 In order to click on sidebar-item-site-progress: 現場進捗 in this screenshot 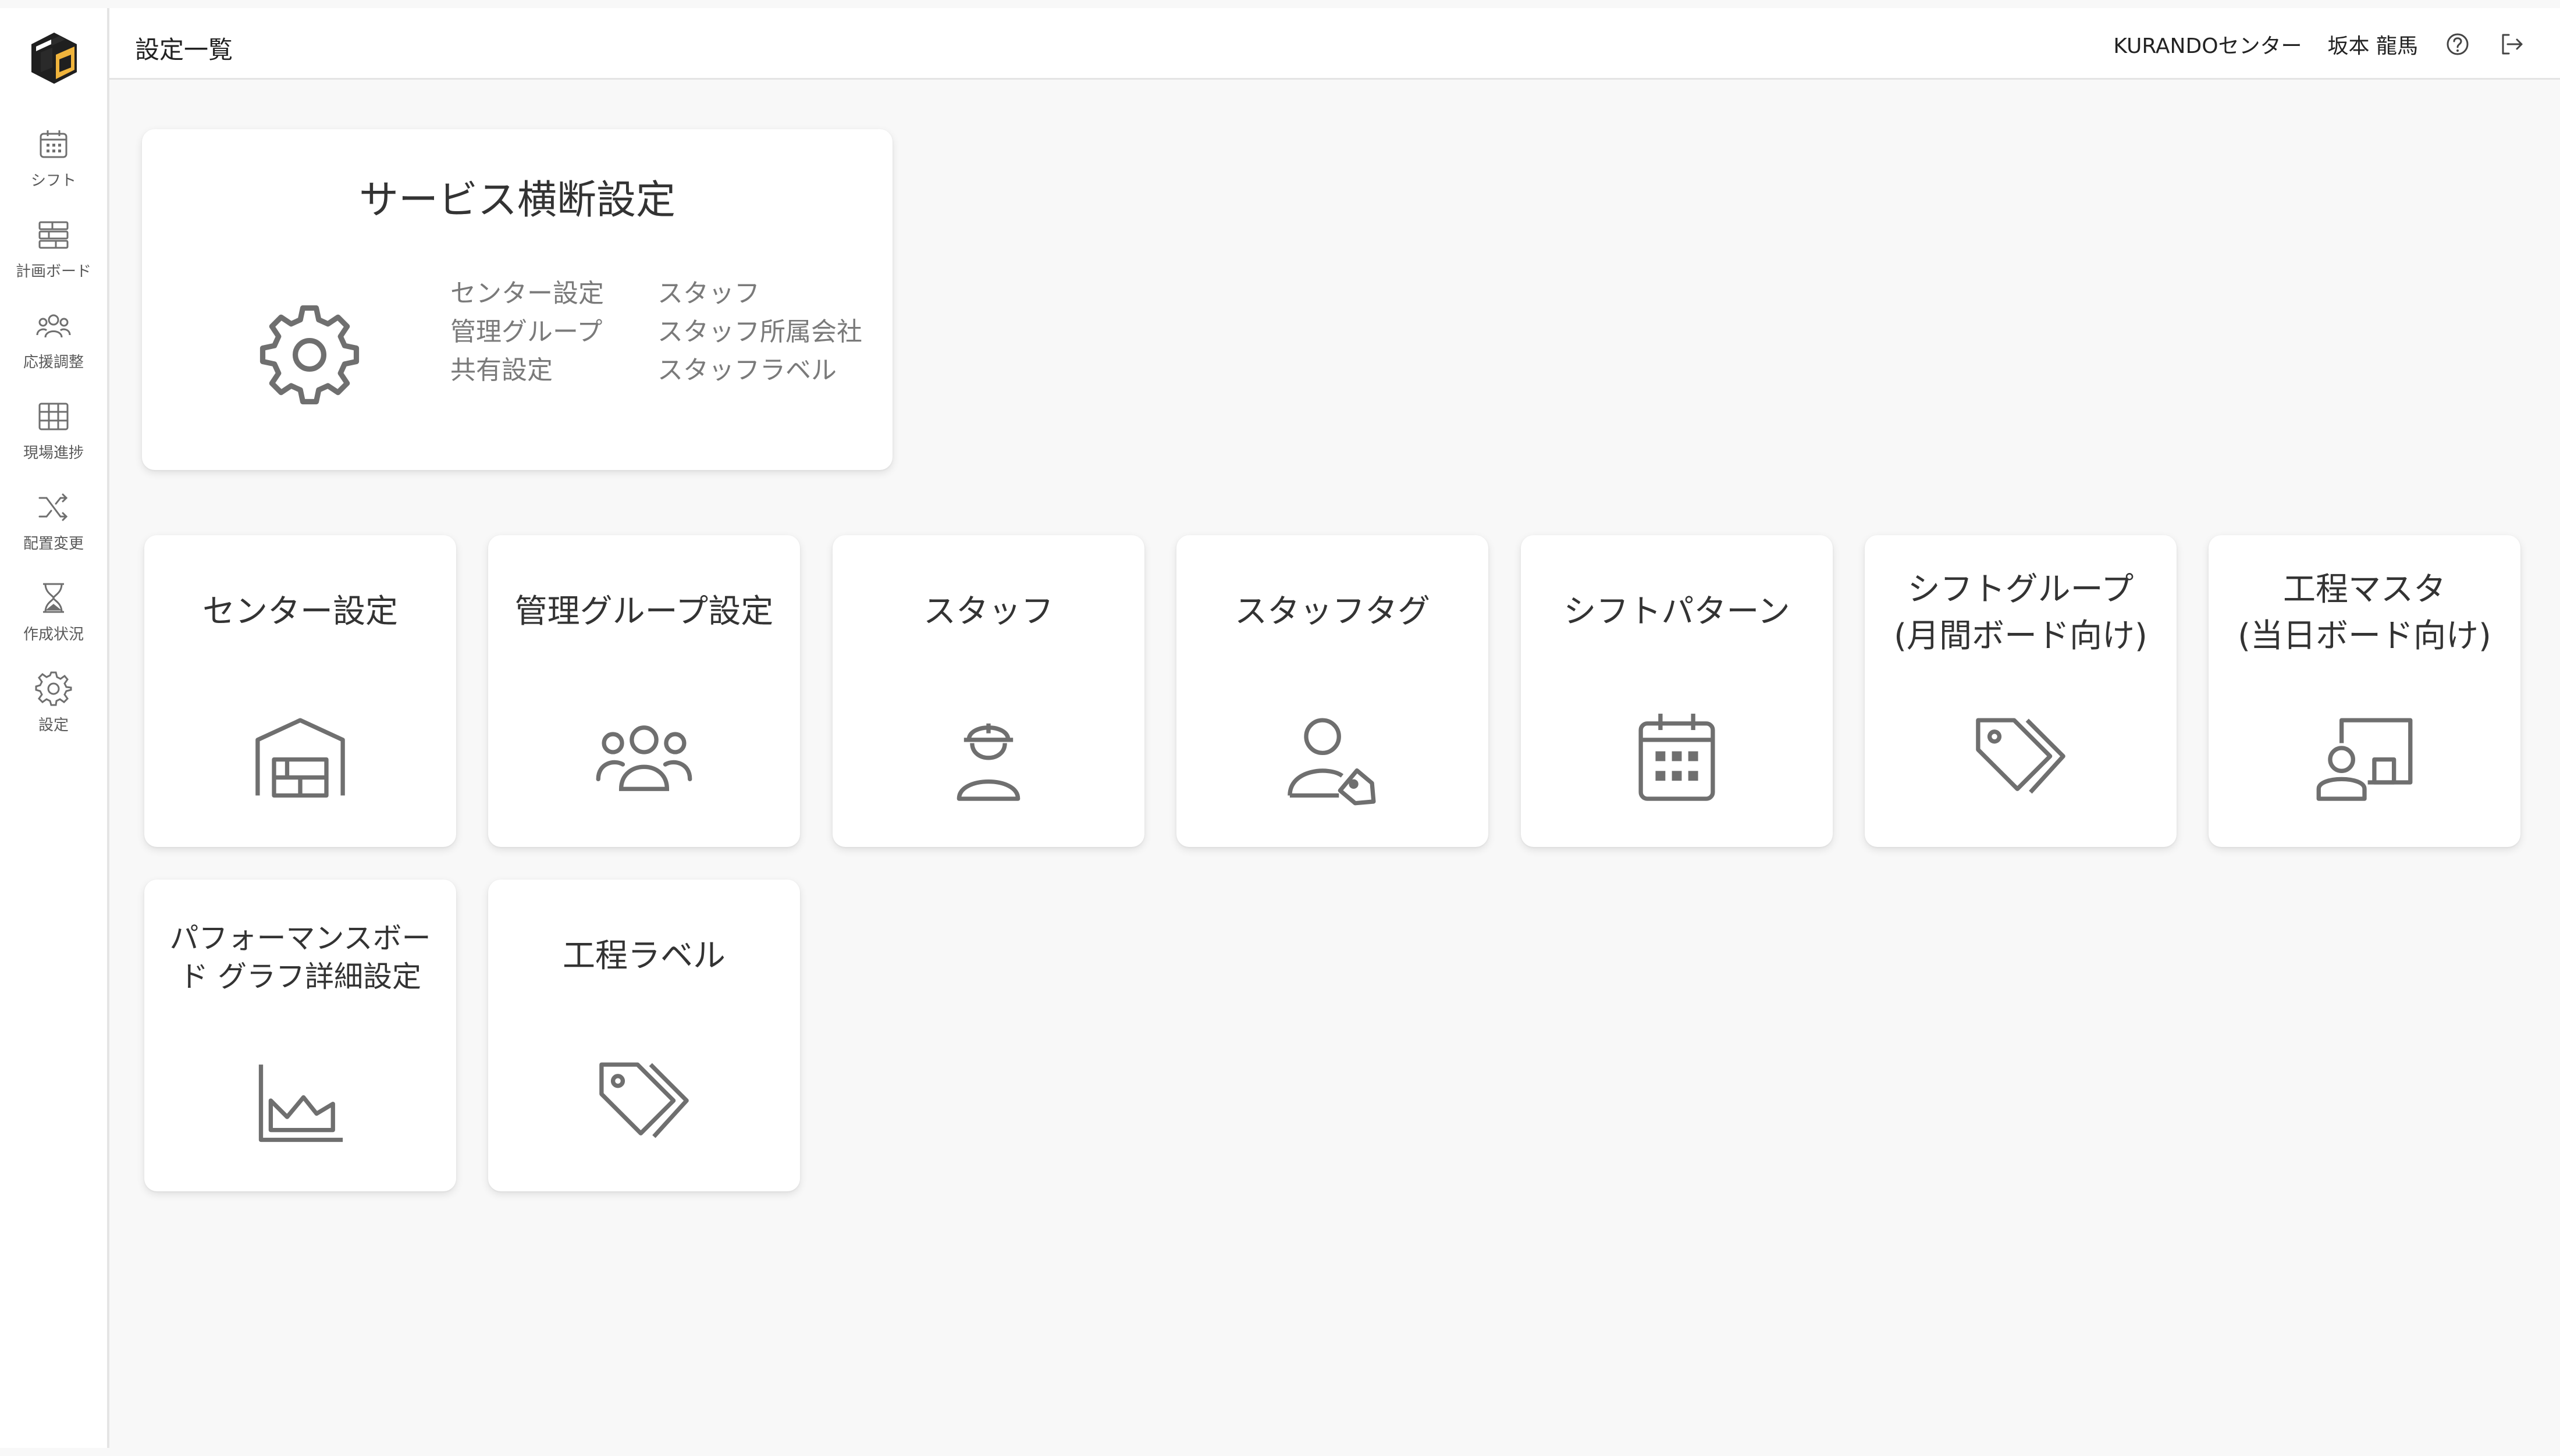, I will do `click(53, 439)`.